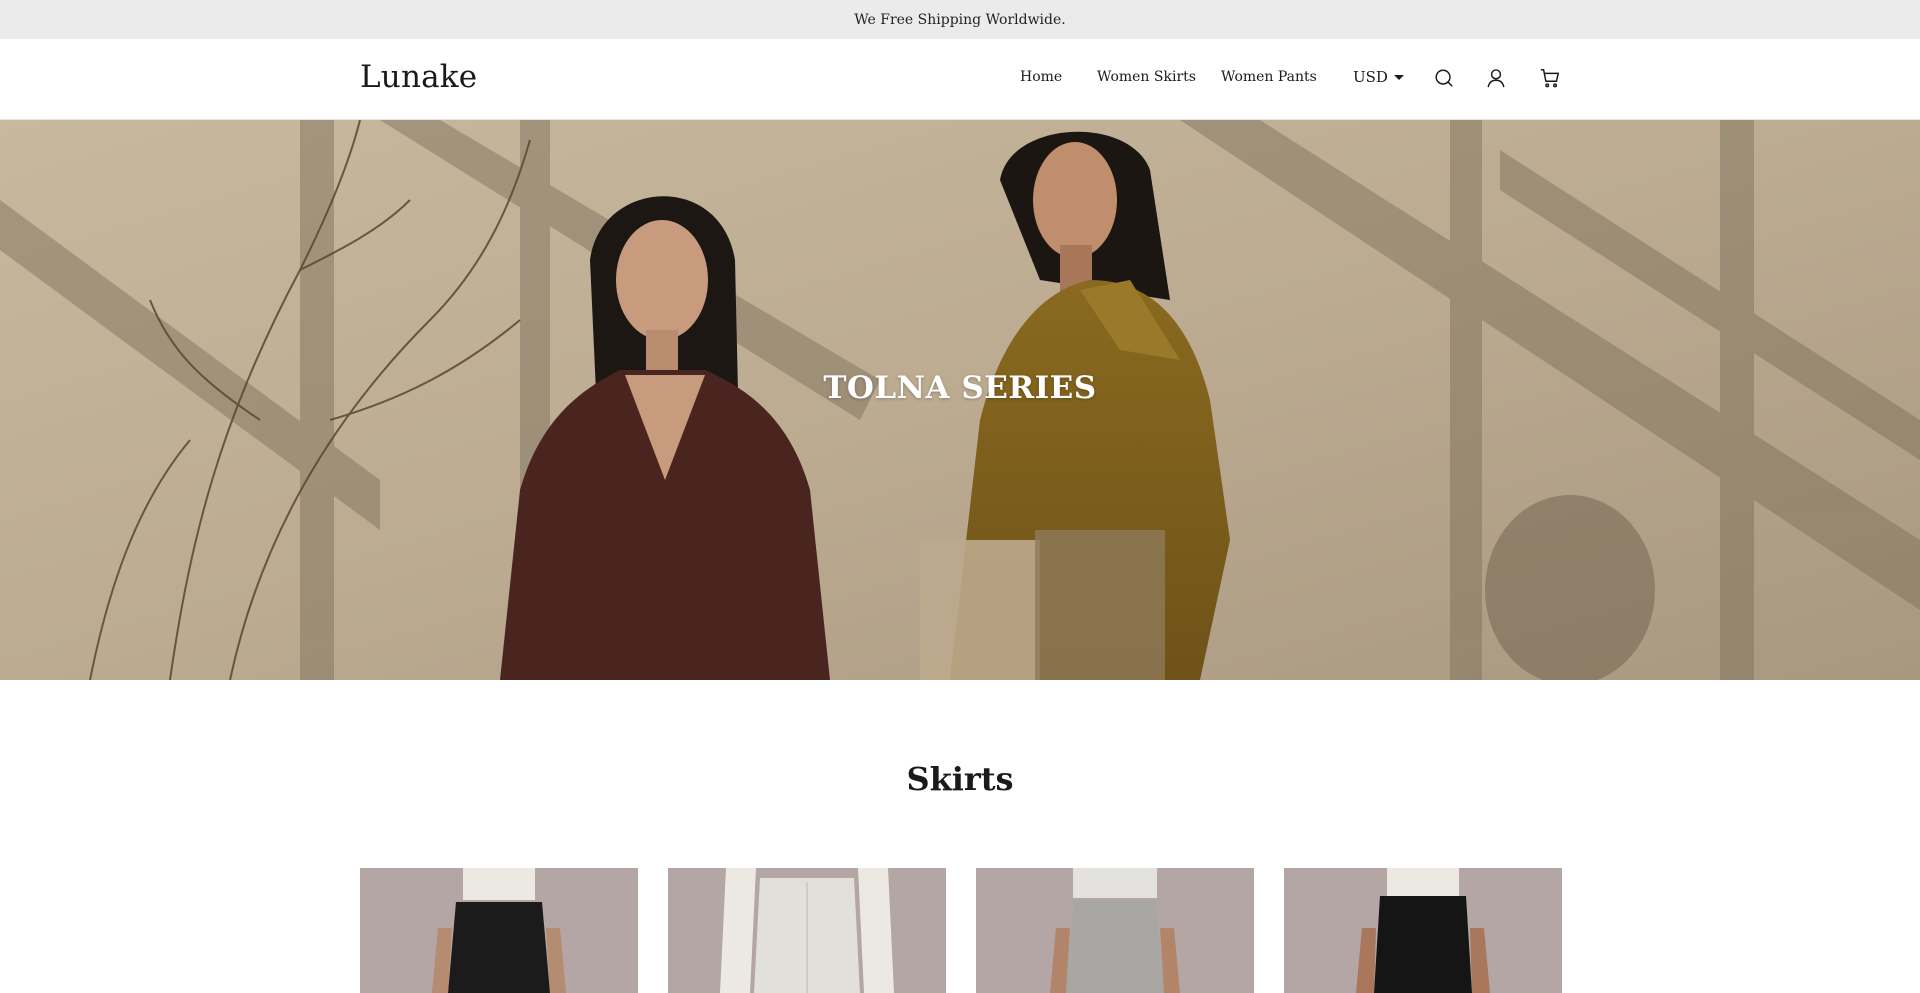  I want to click on cart-button, so click(1550, 78).